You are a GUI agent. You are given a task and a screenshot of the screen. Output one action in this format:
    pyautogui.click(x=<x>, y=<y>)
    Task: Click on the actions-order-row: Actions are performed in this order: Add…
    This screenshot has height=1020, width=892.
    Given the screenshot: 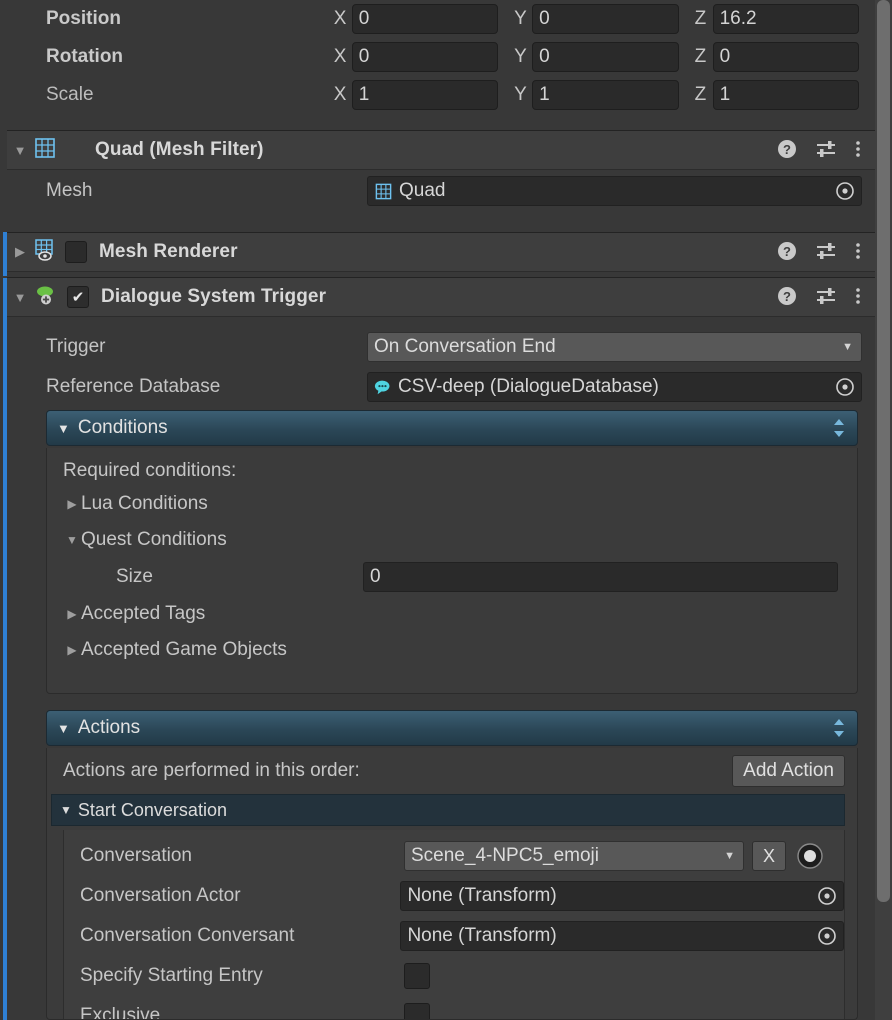 What is the action you would take?
    pyautogui.click(x=452, y=771)
    